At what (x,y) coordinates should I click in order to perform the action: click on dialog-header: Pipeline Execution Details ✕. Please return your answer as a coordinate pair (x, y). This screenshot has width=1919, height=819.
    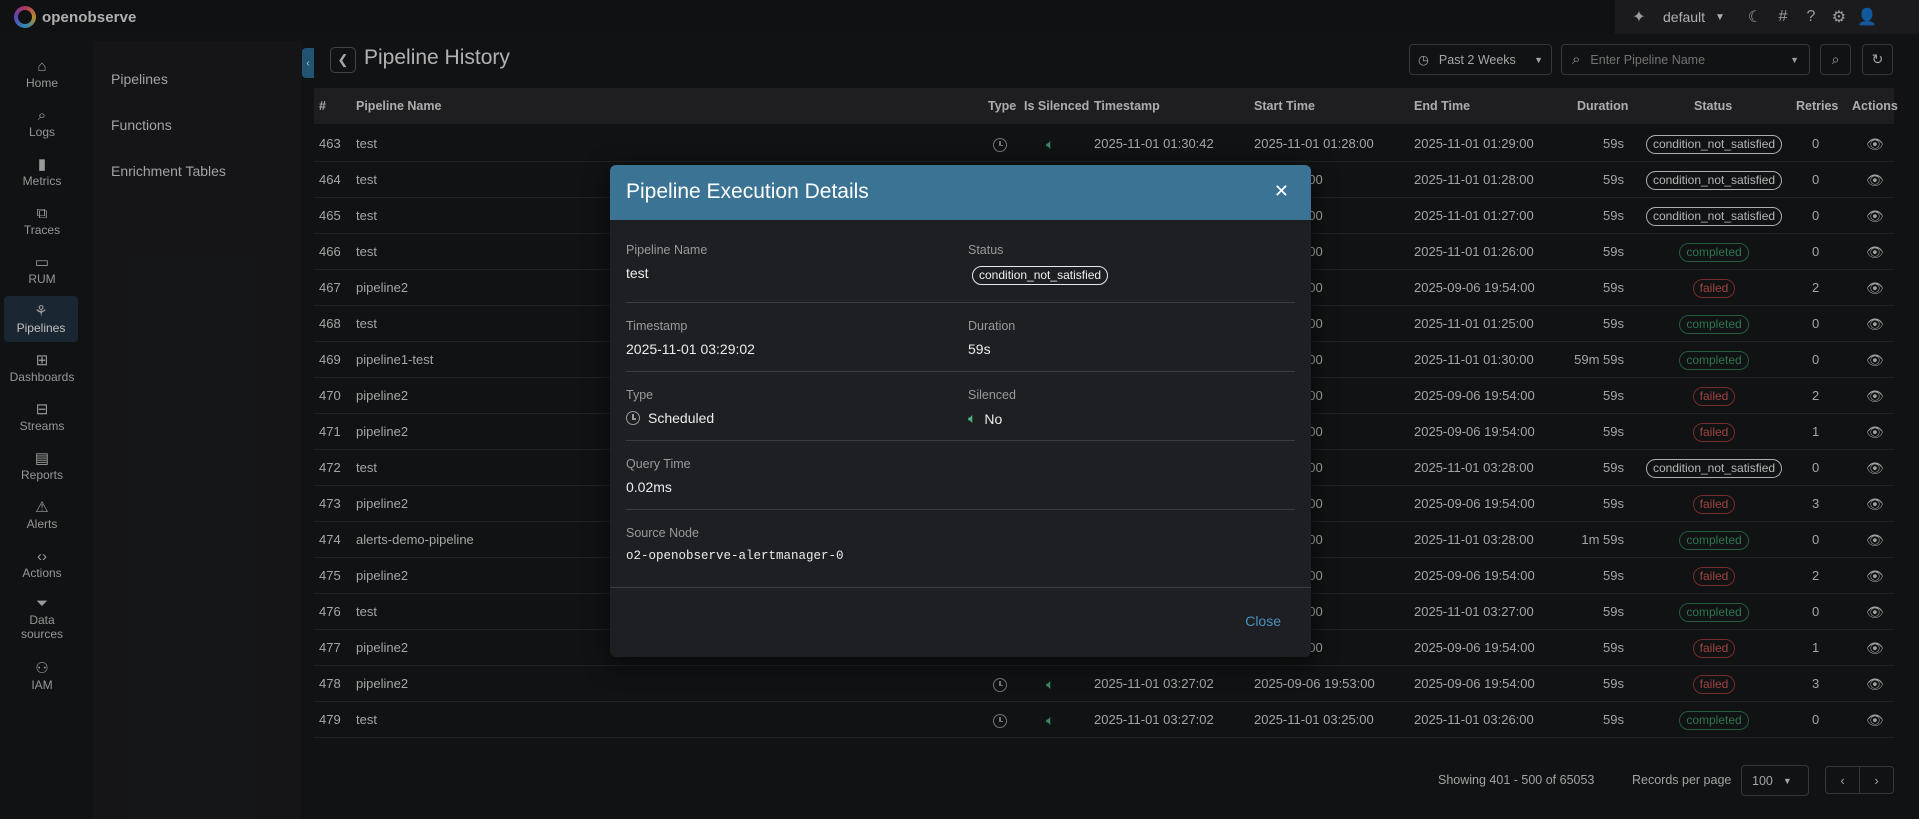
    Looking at the image, I should click on (960, 192).